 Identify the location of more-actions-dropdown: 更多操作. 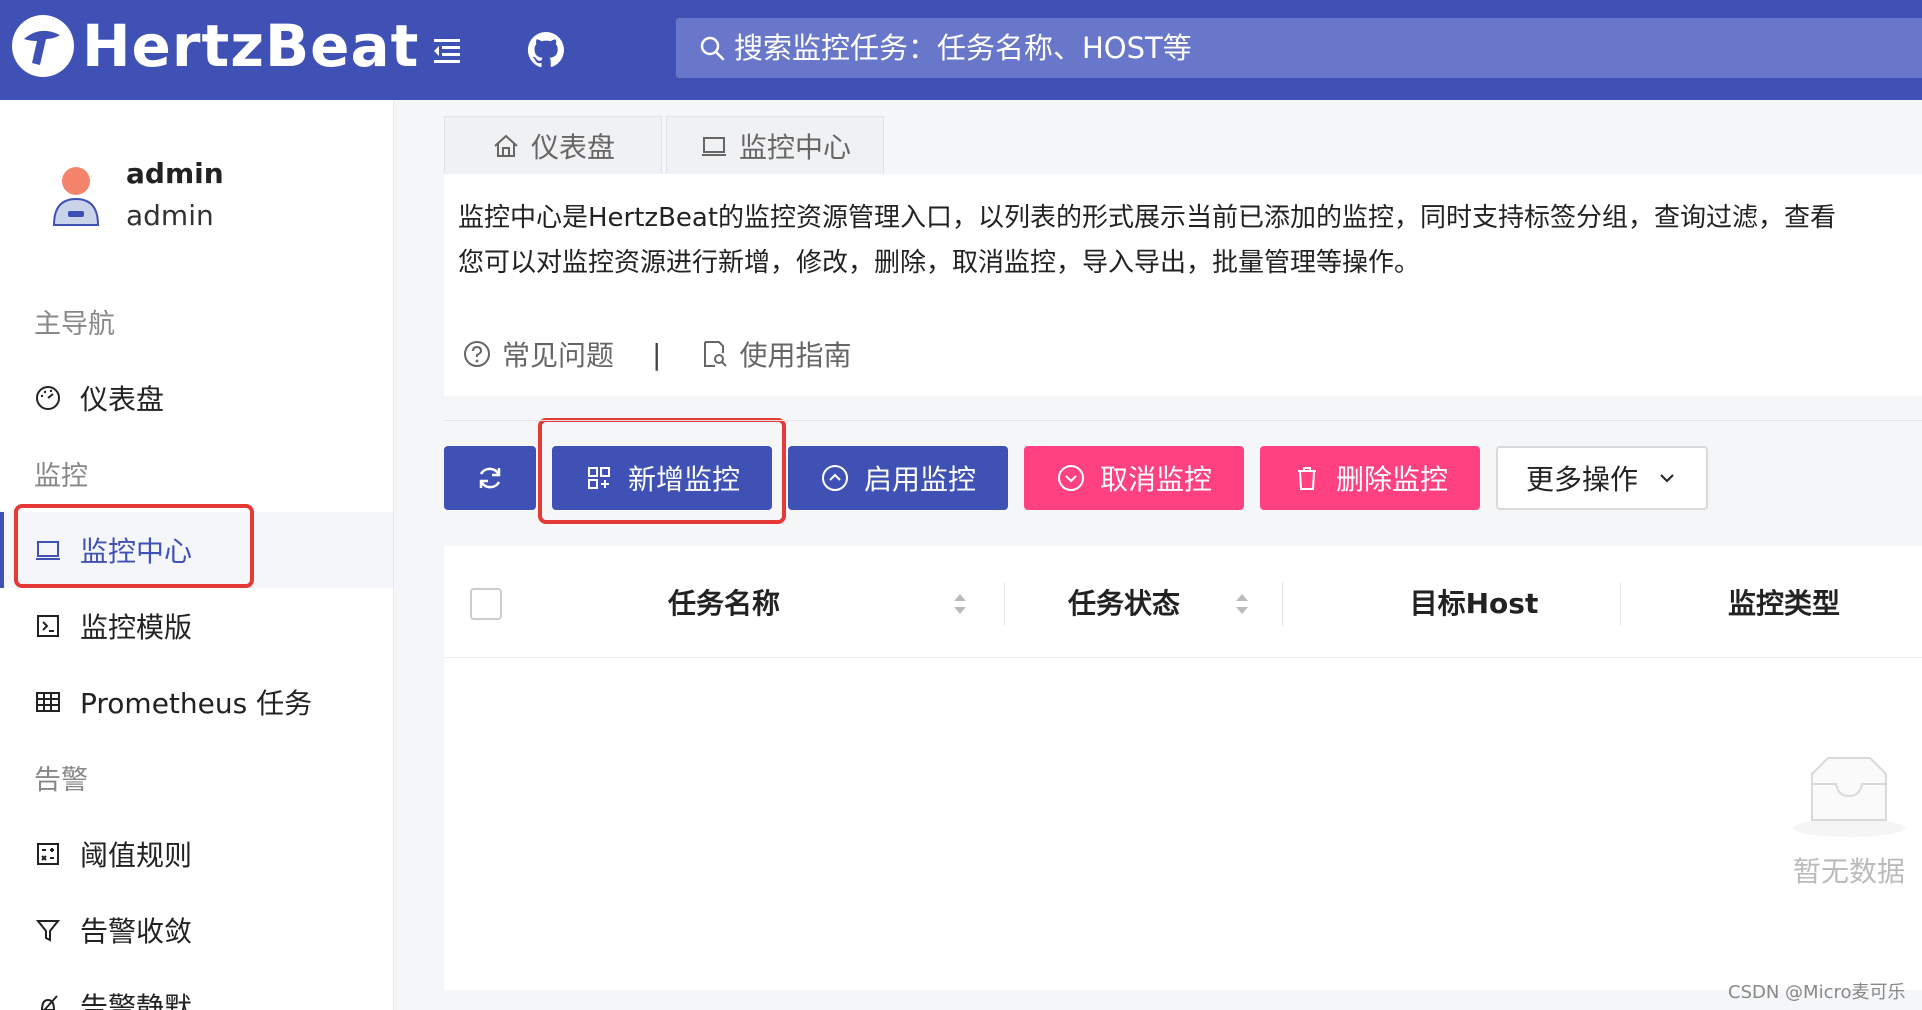
(1602, 478).